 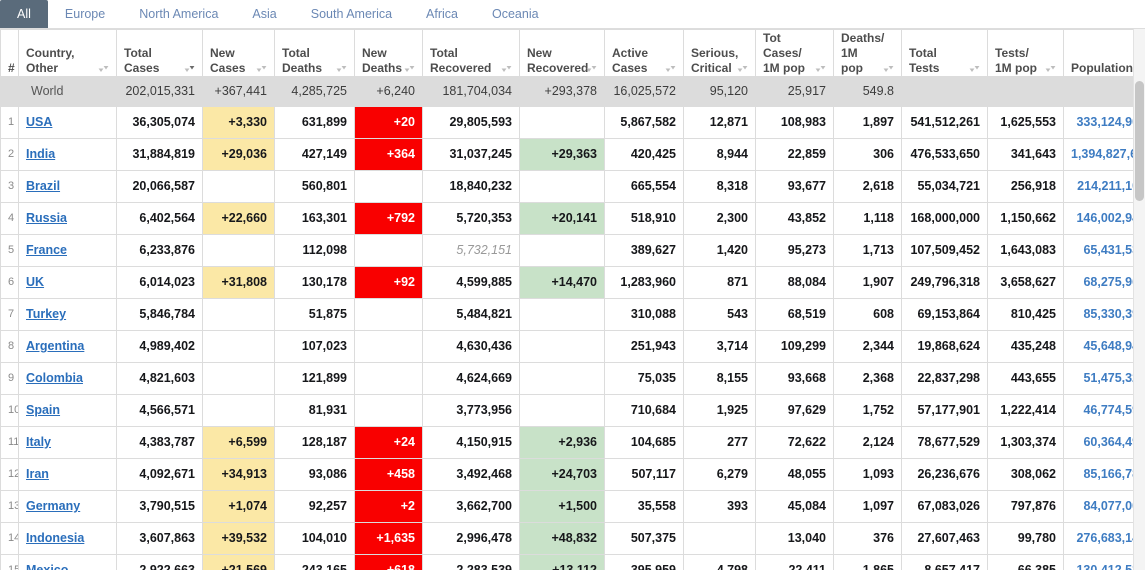 What do you see at coordinates (644, 346) in the screenshot?
I see `cell-activecases: 251,943` at bounding box center [644, 346].